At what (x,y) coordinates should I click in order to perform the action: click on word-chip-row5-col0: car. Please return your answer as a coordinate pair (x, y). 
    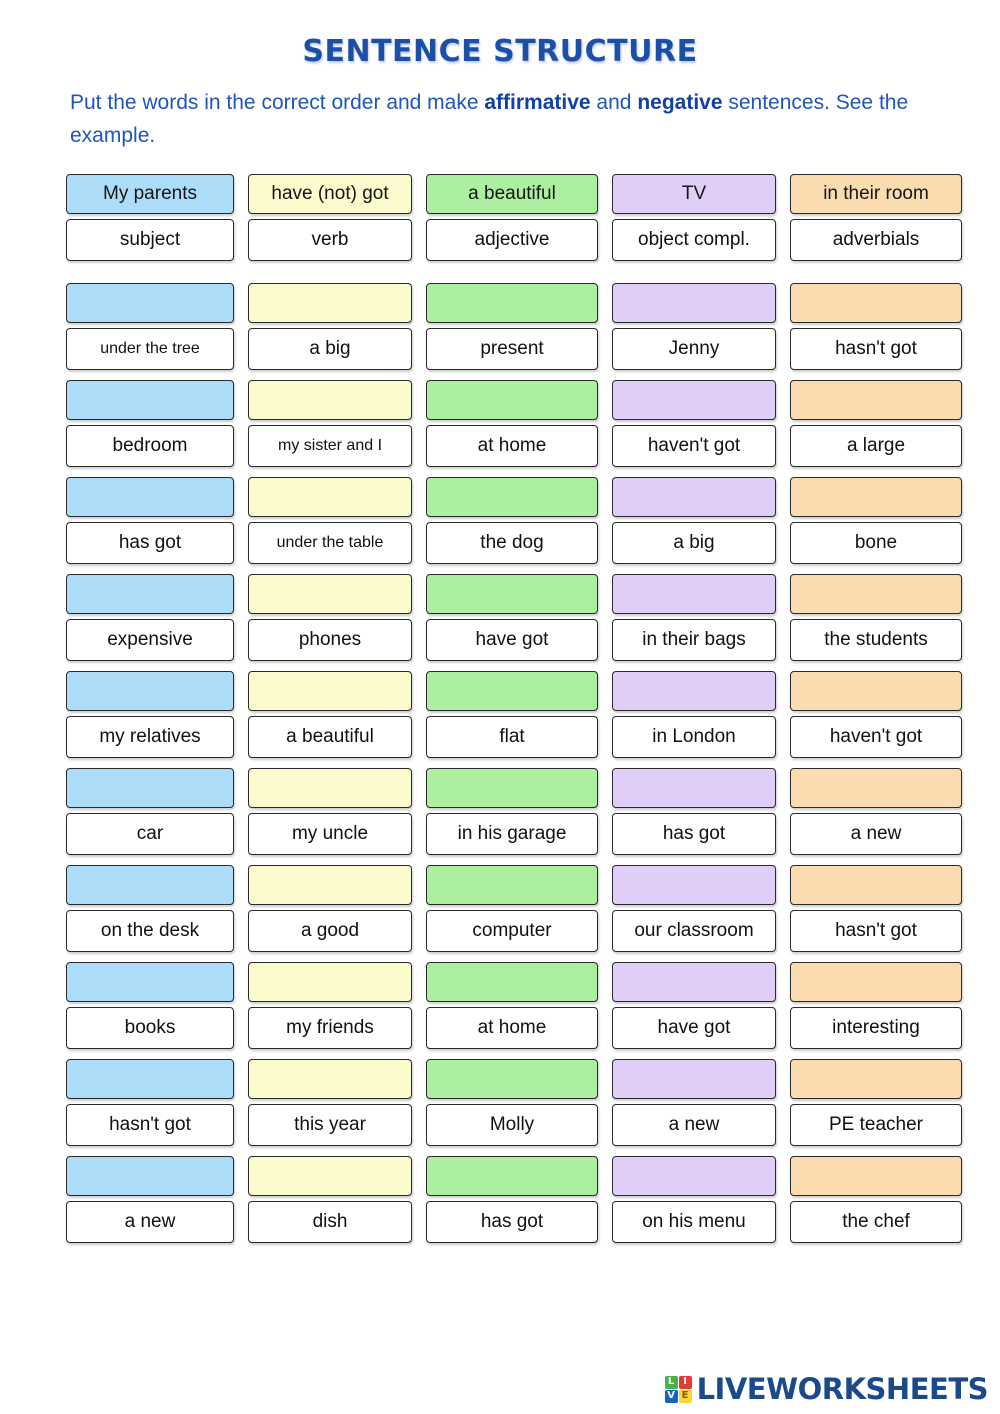
    Looking at the image, I should click on (150, 834).